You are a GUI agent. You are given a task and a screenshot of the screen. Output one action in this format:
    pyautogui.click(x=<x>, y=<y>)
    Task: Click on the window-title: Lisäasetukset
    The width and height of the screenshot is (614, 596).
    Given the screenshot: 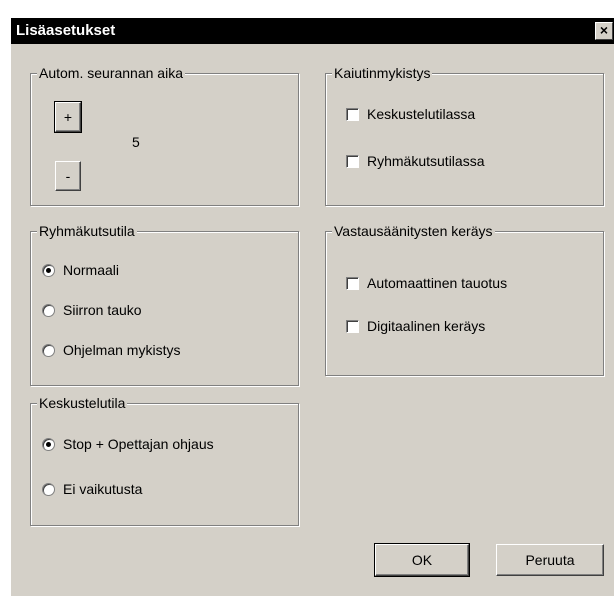 What is the action you would take?
    pyautogui.click(x=66, y=30)
    